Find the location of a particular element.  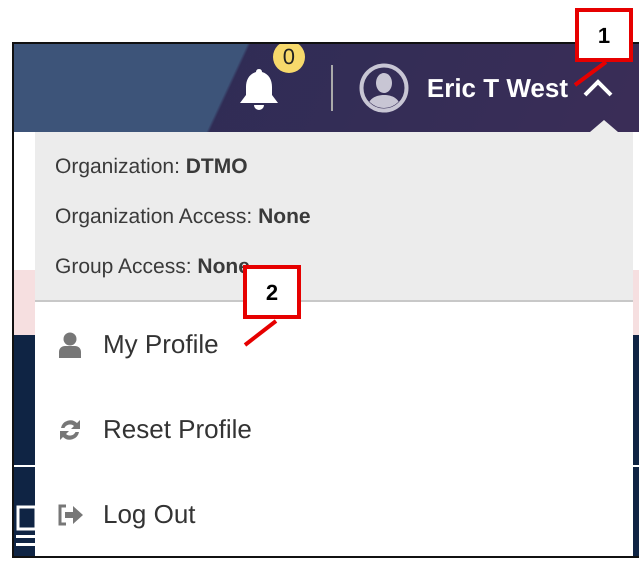

callout-label: 1 is located at coordinates (604, 35).